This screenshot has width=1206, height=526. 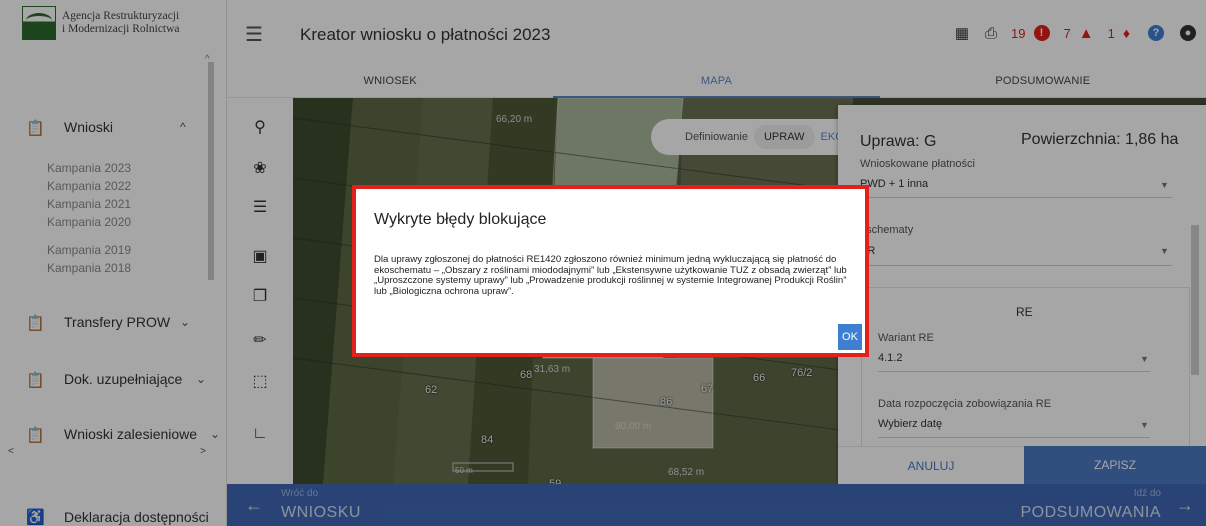 What do you see at coordinates (460, 219) in the screenshot?
I see `dialog-title: Wykryte błędy blokujące` at bounding box center [460, 219].